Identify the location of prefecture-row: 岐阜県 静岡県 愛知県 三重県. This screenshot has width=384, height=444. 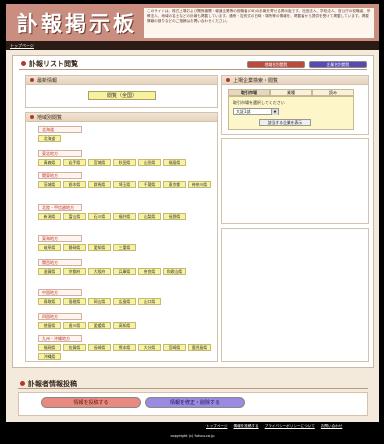
(127, 247).